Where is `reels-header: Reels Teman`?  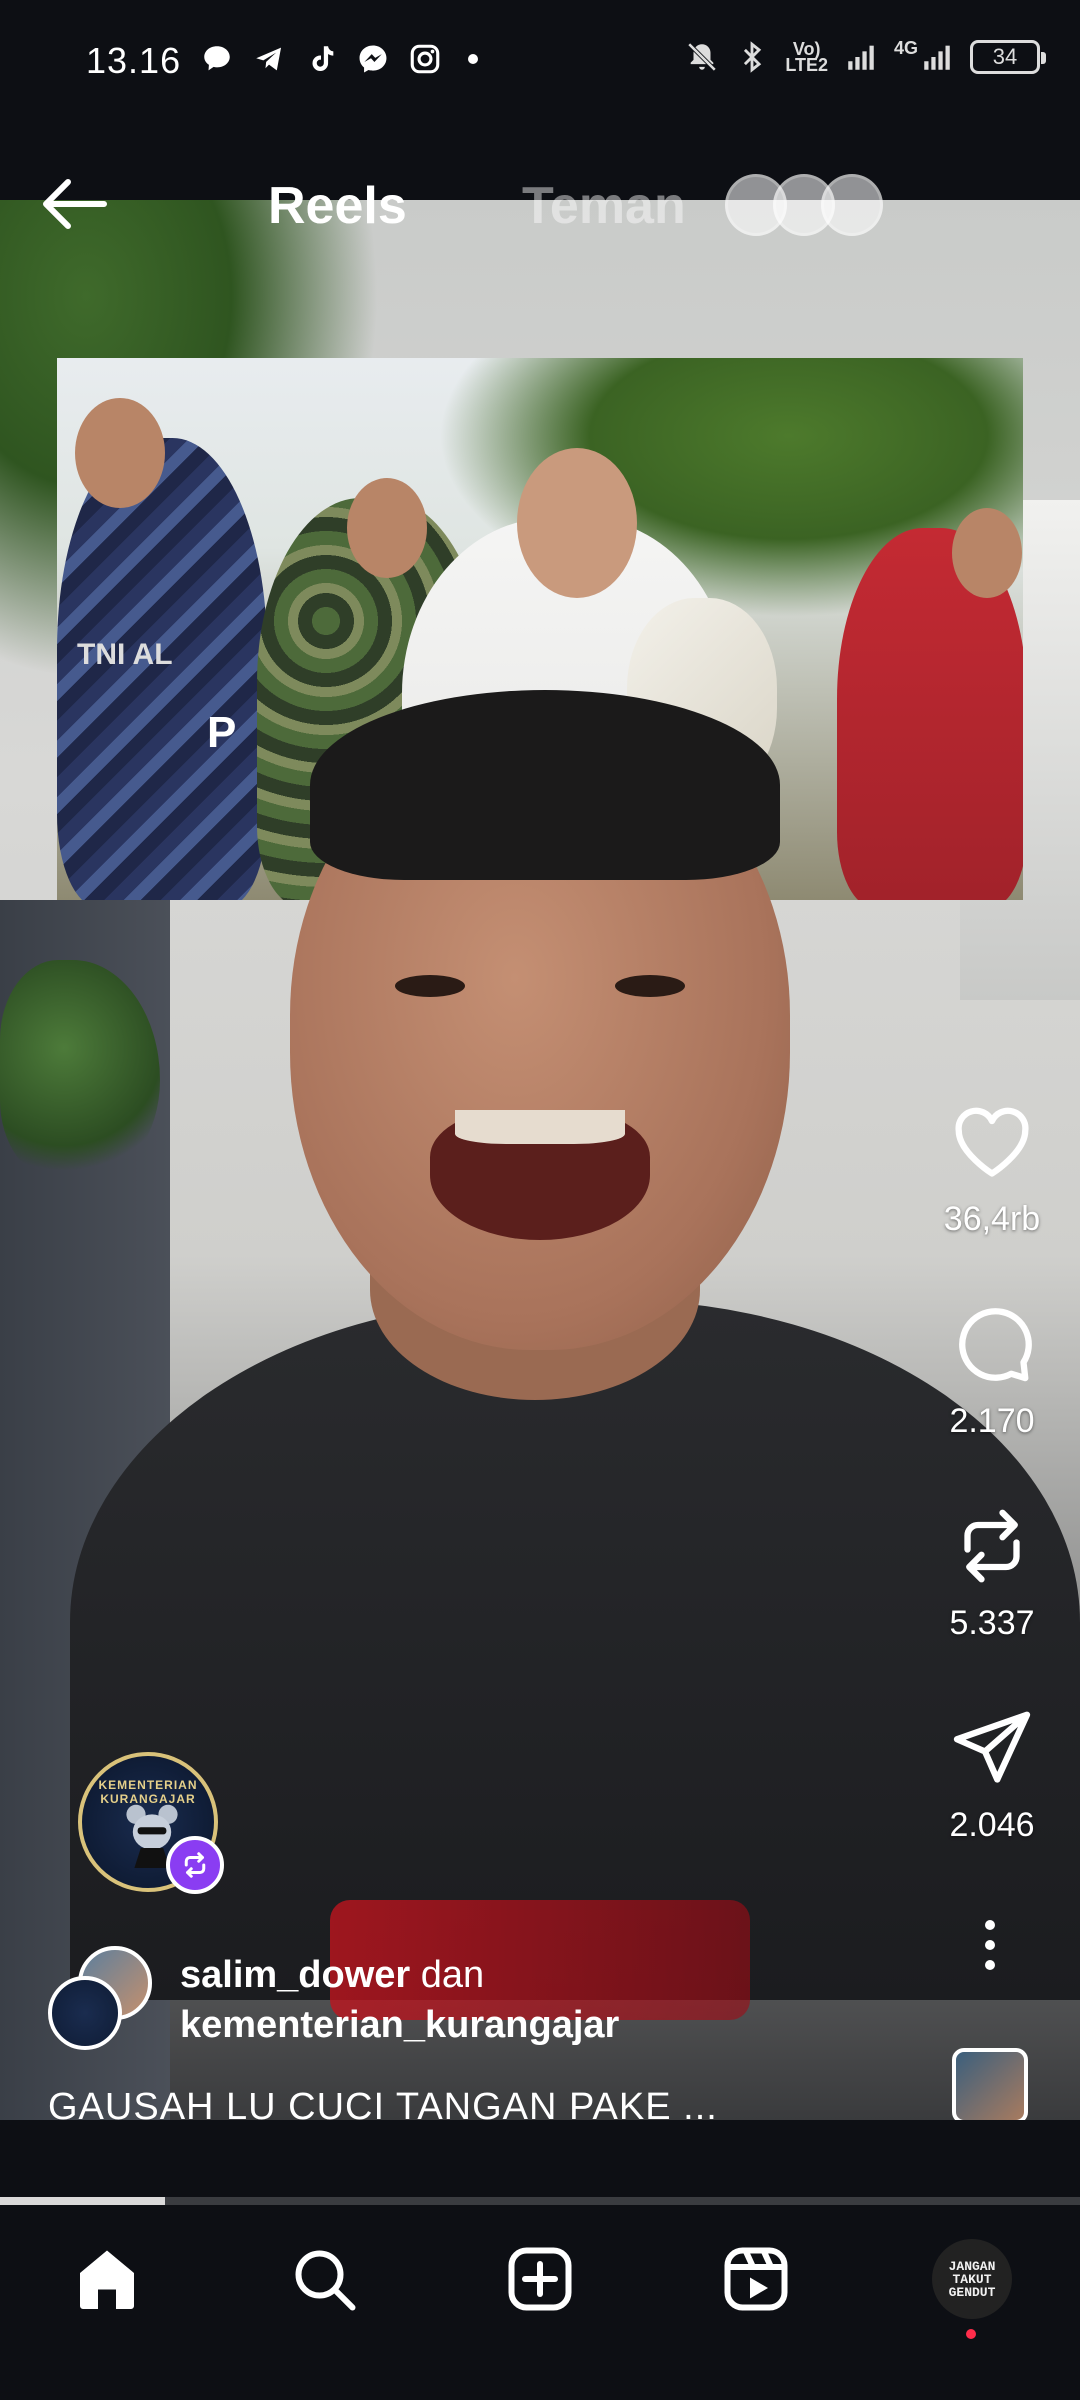 reels-header: Reels Teman is located at coordinates (540, 205).